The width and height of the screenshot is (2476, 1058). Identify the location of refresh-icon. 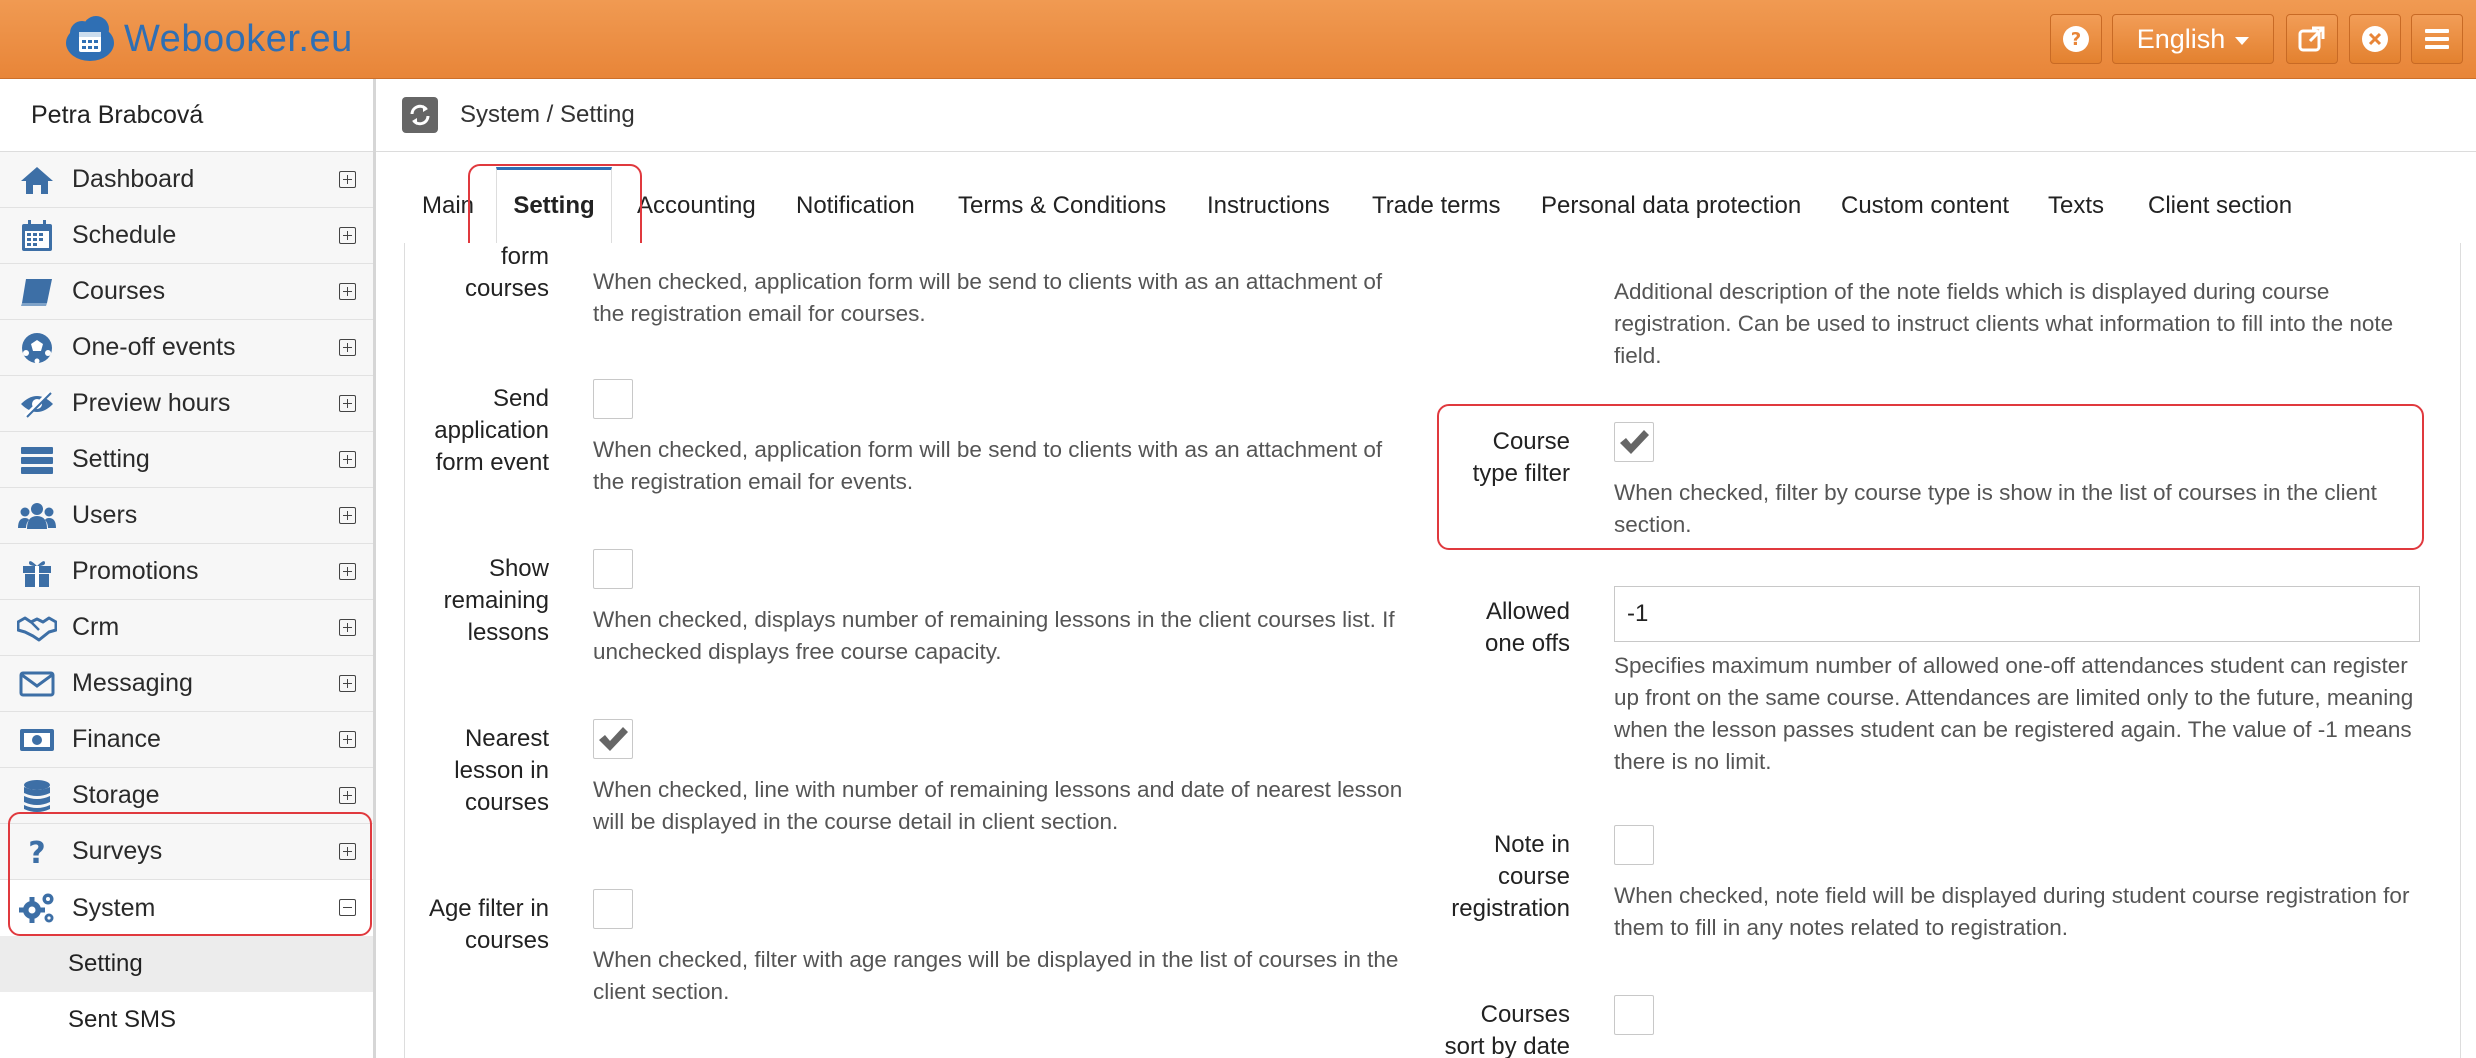
(420, 115).